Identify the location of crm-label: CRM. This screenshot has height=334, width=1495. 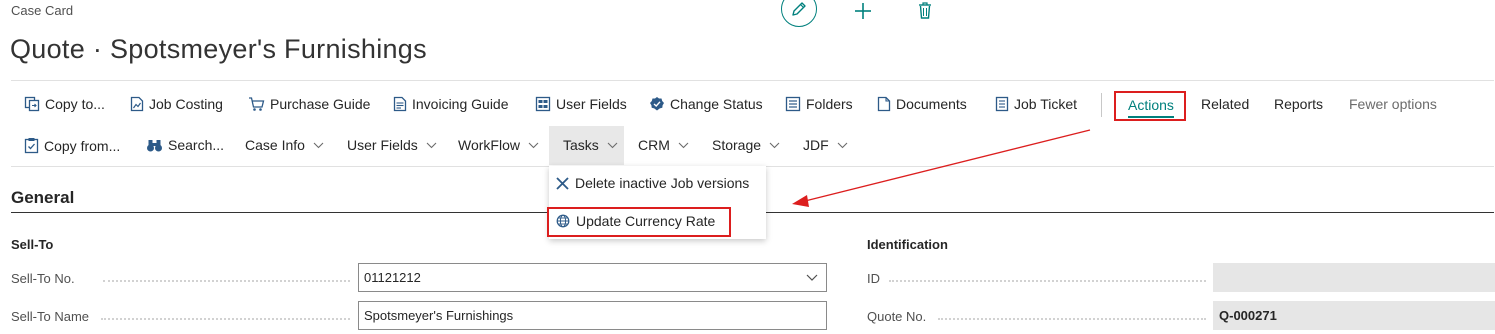
(654, 145).